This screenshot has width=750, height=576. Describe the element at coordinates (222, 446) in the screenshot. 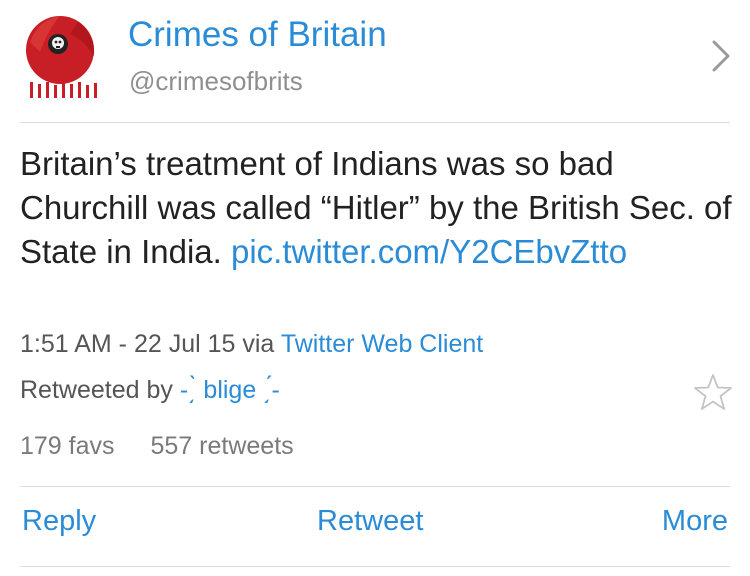

I see `retweets-count: 557 retweets` at that location.